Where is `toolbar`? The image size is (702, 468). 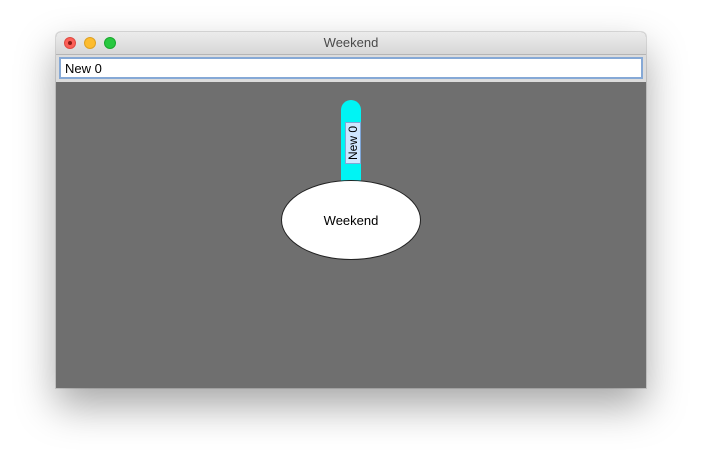 toolbar is located at coordinates (351, 68).